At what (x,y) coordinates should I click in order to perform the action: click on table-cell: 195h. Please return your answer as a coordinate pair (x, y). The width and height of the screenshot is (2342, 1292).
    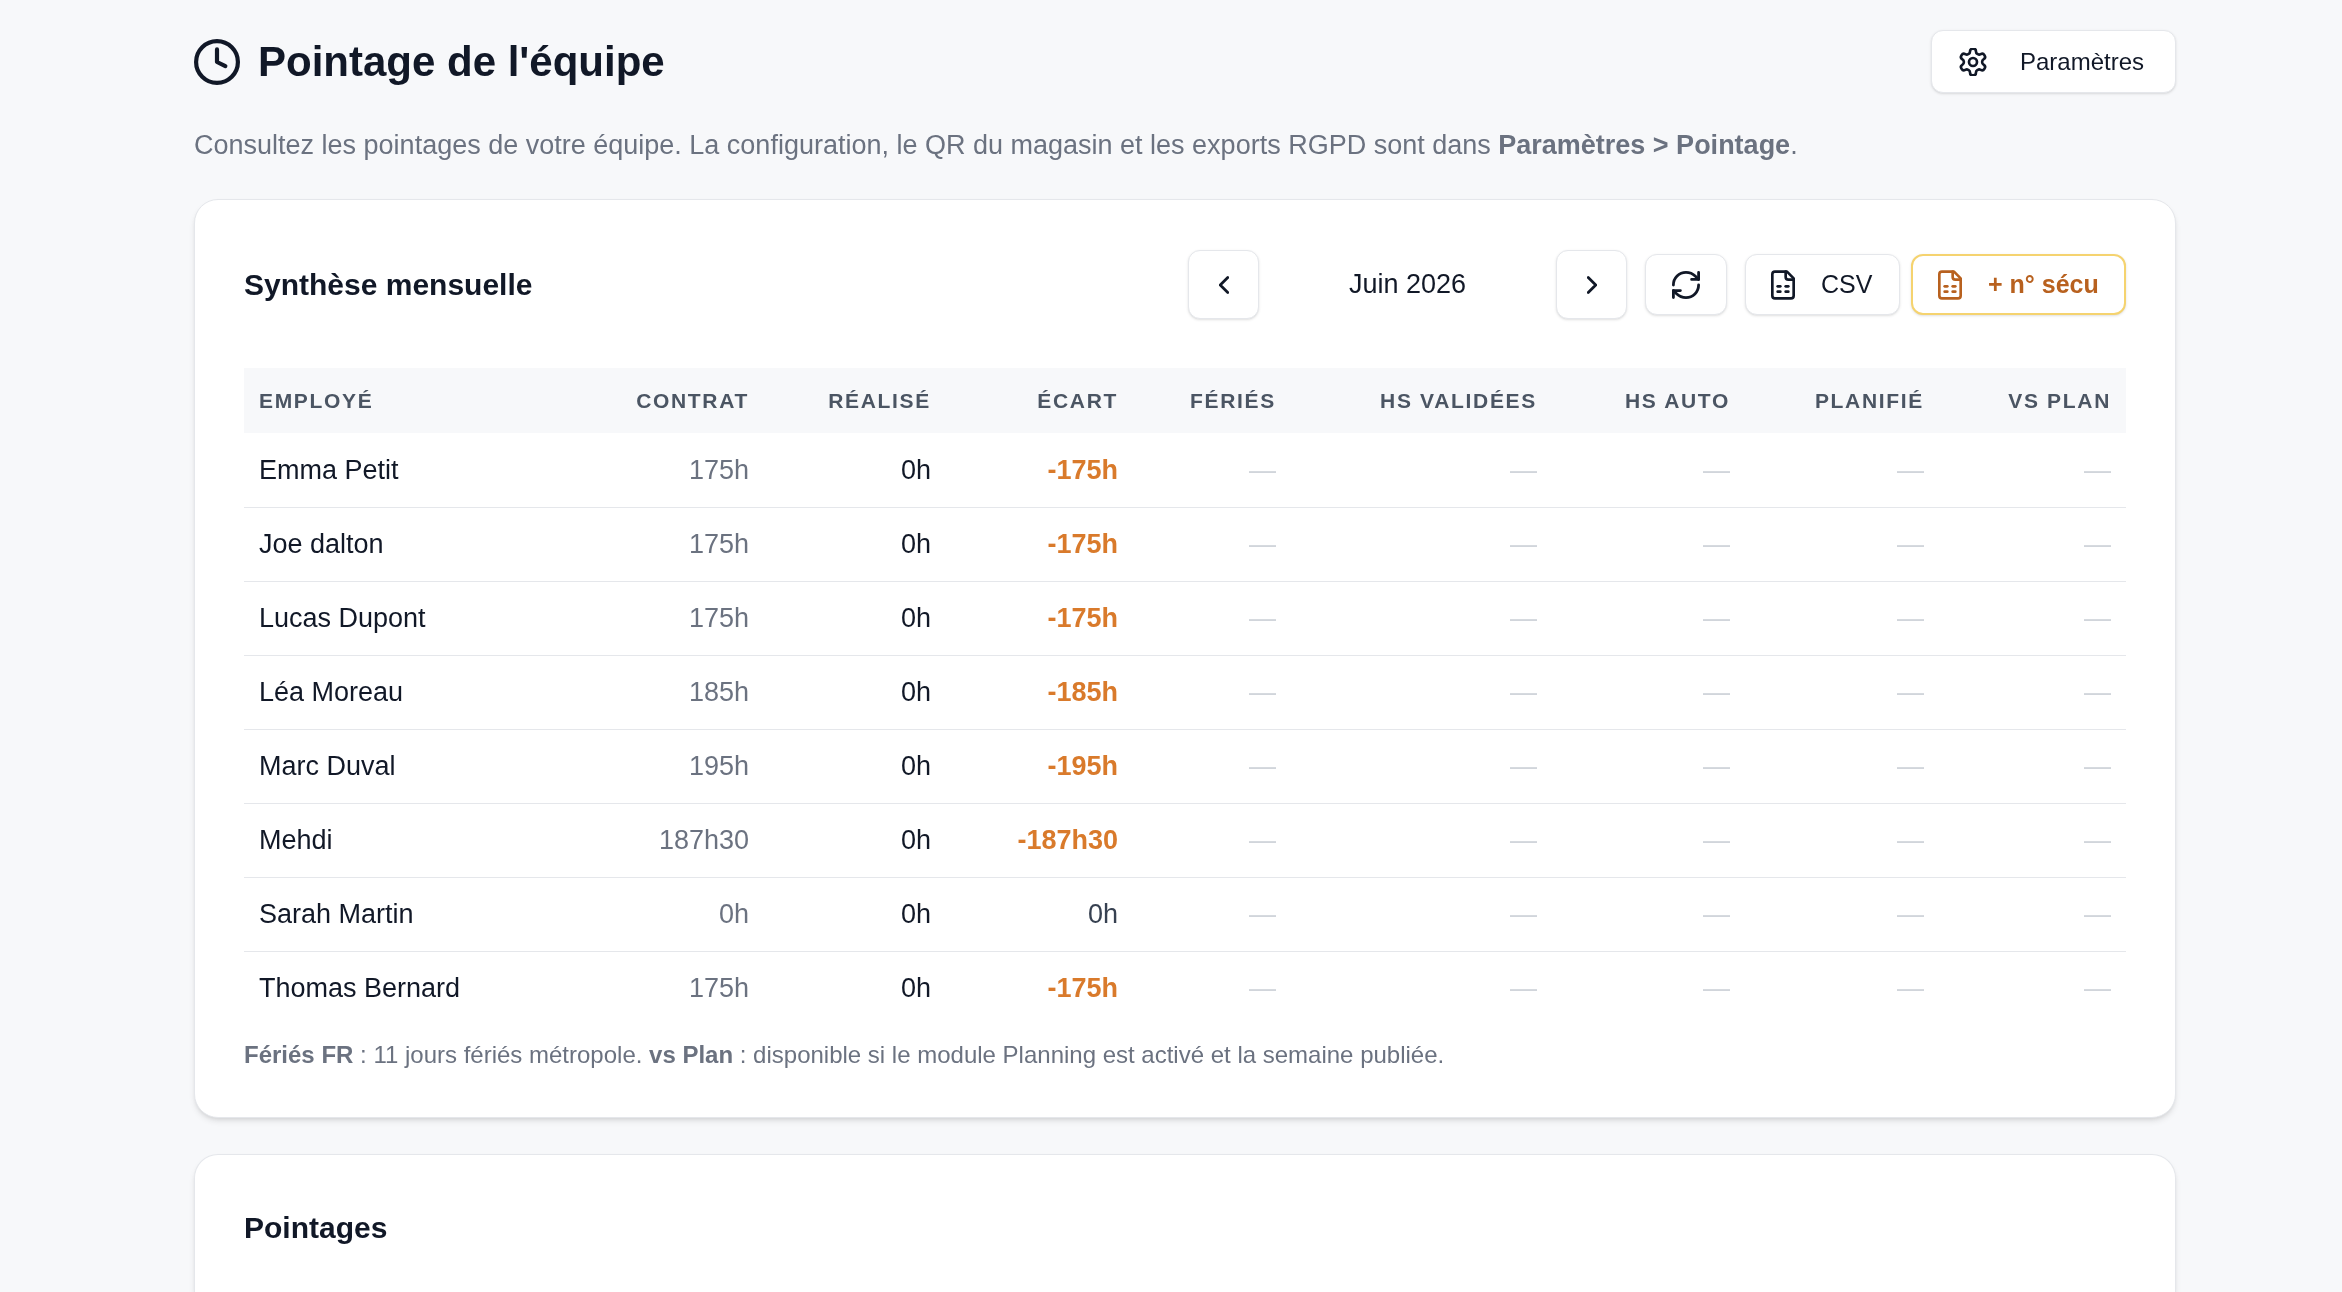
    Looking at the image, I should click on (674, 766).